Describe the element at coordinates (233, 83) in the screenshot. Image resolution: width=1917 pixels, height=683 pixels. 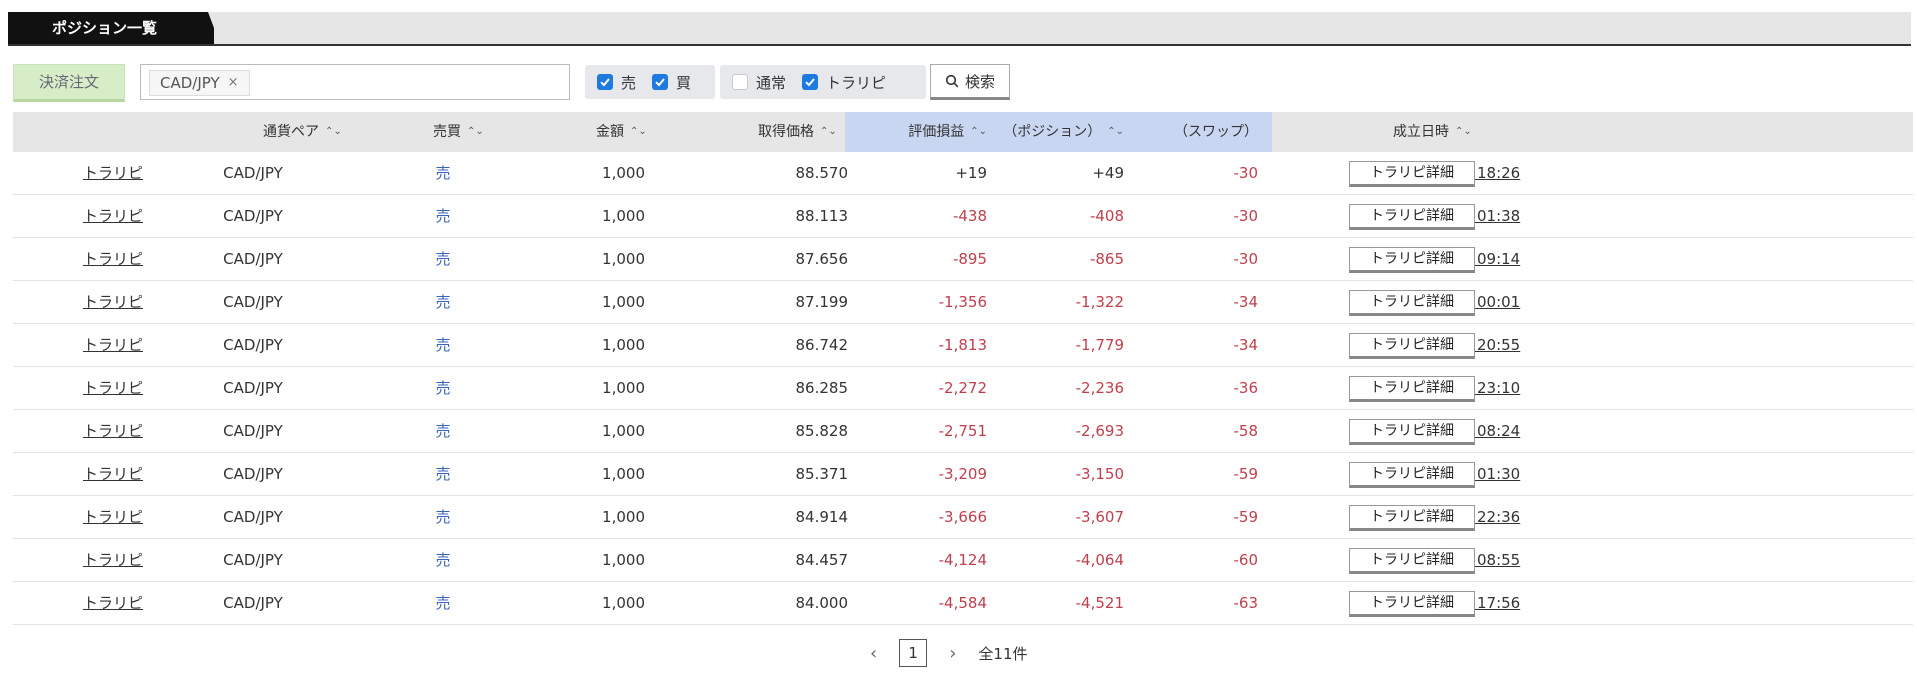
I see `chip-remove-icon: ×` at that location.